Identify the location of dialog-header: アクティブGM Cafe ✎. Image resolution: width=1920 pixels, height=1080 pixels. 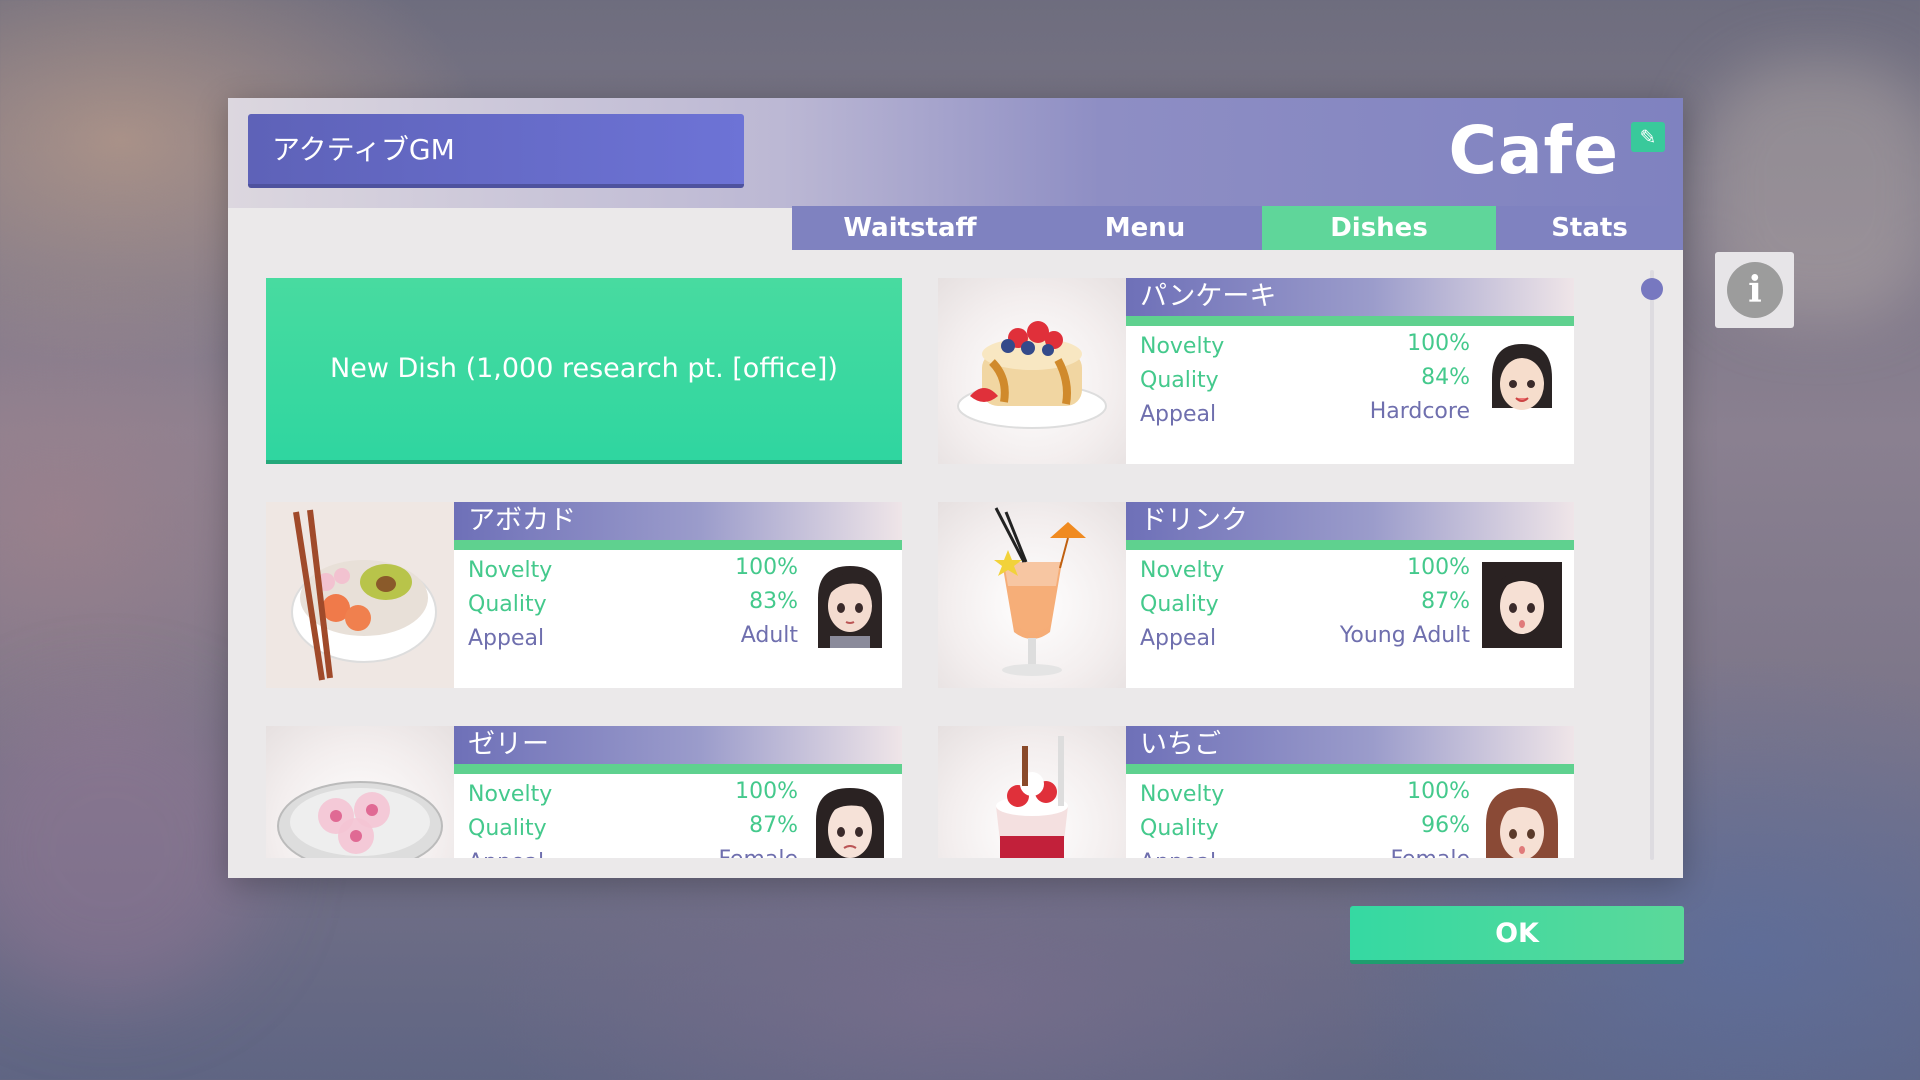
(955, 153).